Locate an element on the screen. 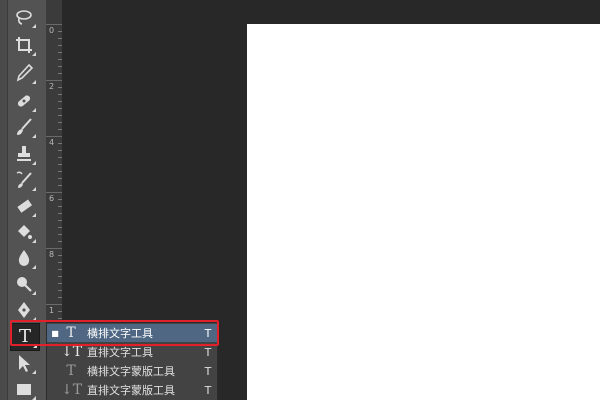 Image resolution: width=600 pixels, height=400 pixels. history-brush-tool is located at coordinates (24, 180).